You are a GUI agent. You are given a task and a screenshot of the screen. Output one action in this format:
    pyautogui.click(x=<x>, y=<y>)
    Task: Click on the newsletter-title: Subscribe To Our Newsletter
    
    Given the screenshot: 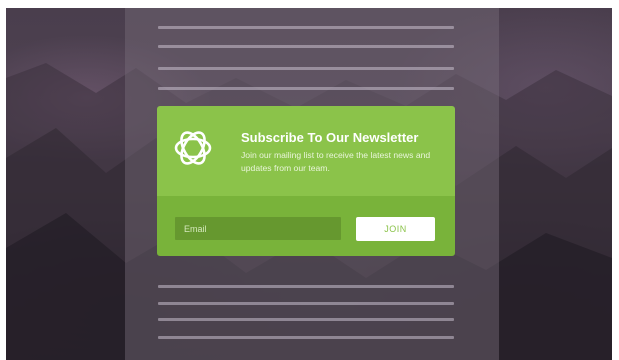 What is the action you would take?
    pyautogui.click(x=330, y=137)
    